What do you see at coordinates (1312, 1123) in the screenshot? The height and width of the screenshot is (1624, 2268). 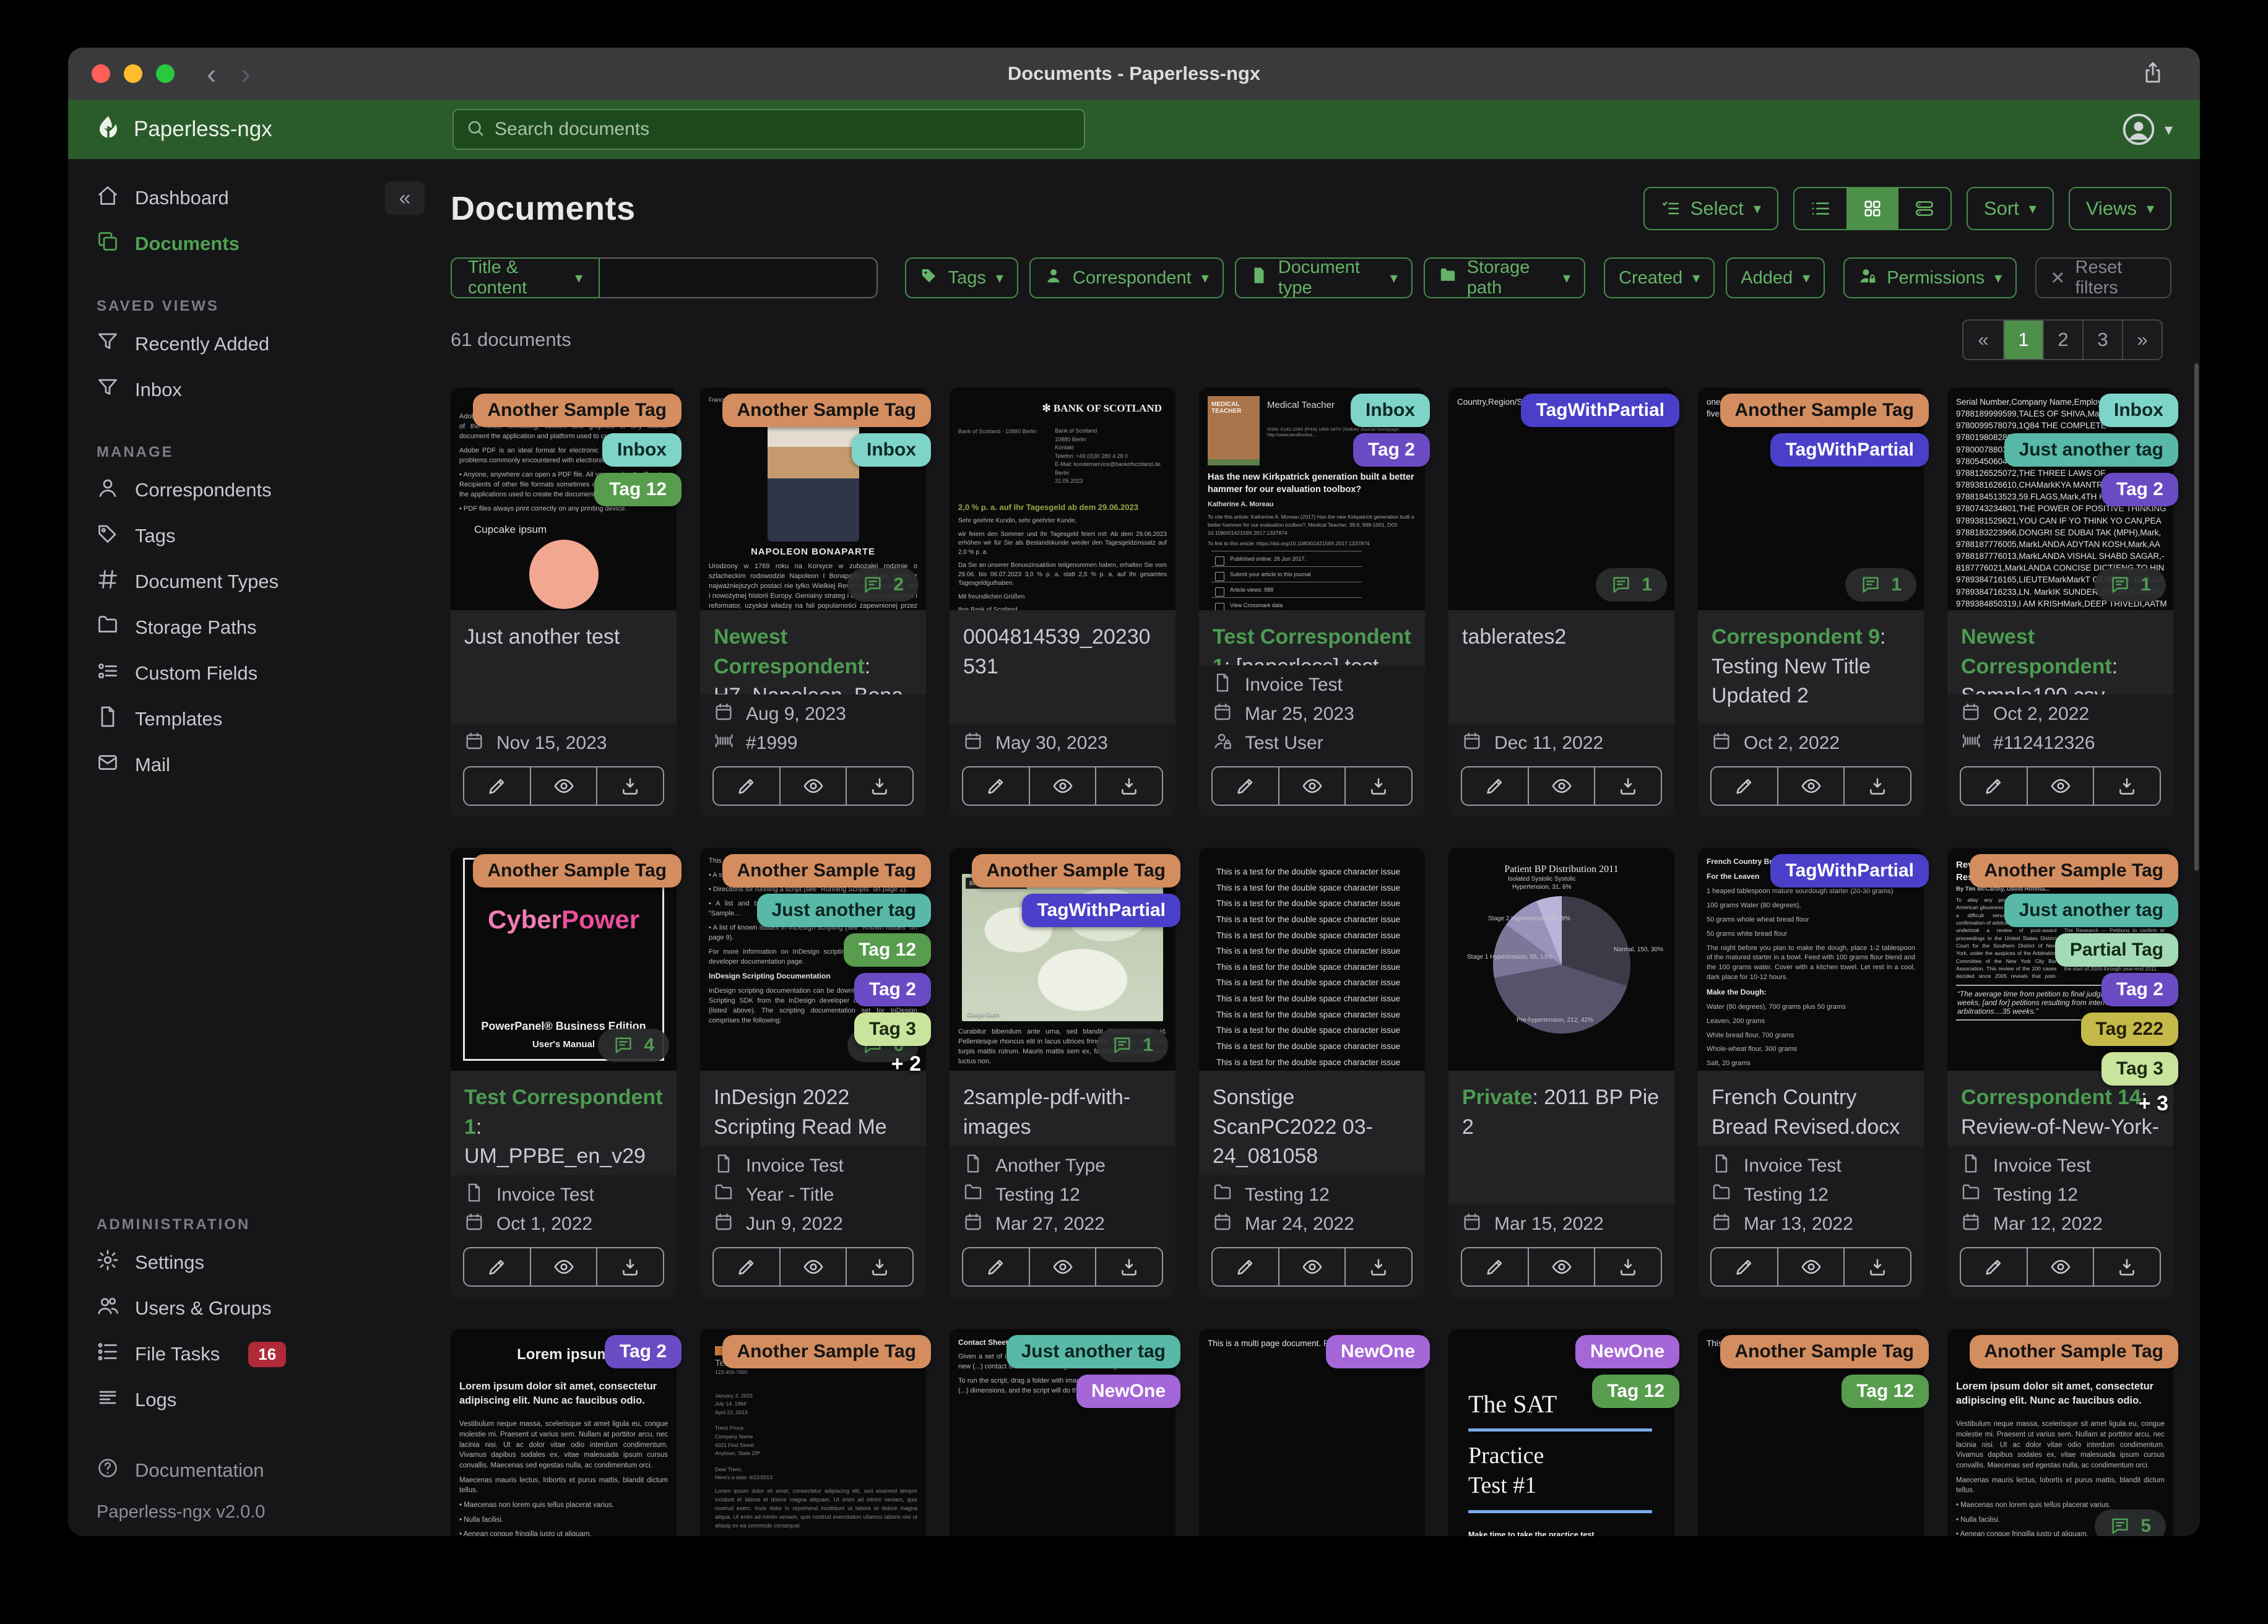 I see `document-title: Sonstige ScanPC2022 03-24_081058` at bounding box center [1312, 1123].